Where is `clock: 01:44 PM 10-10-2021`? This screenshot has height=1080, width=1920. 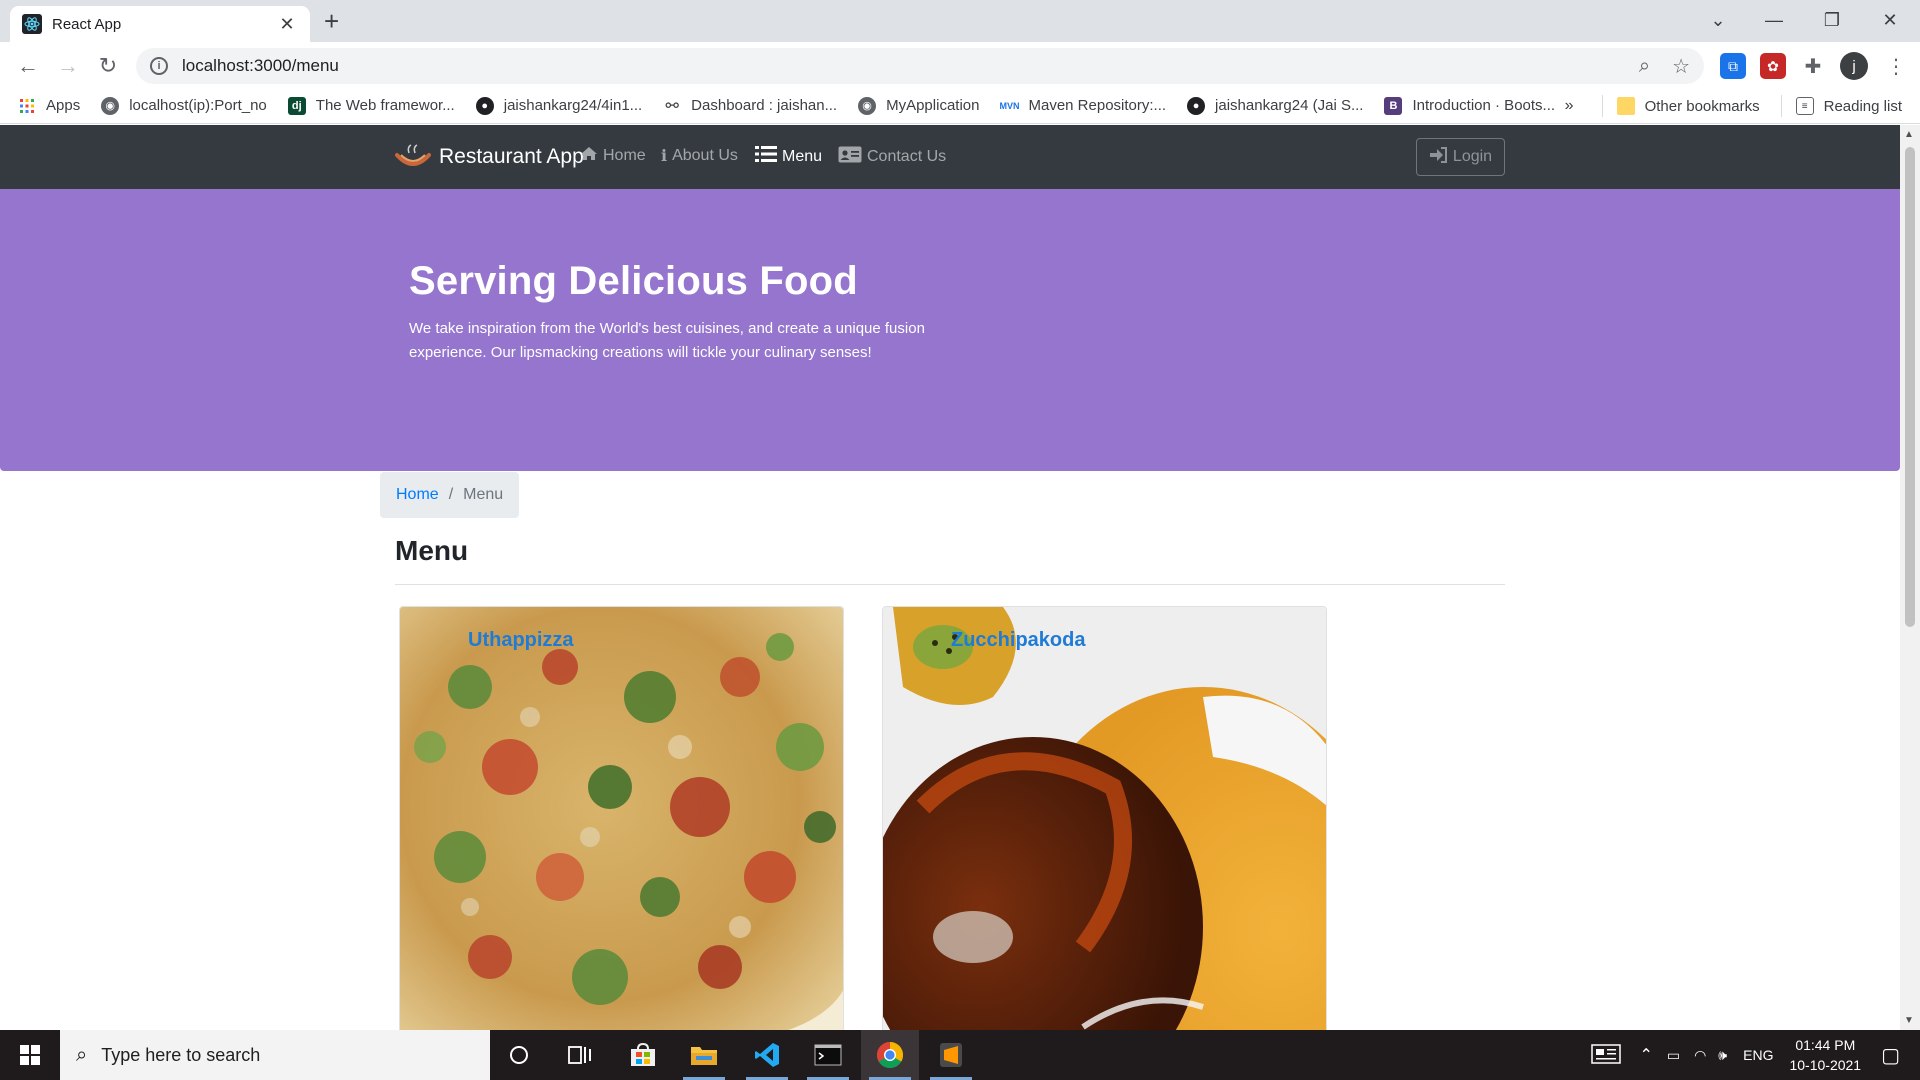 clock: 01:44 PM 10-10-2021 is located at coordinates (1825, 1055).